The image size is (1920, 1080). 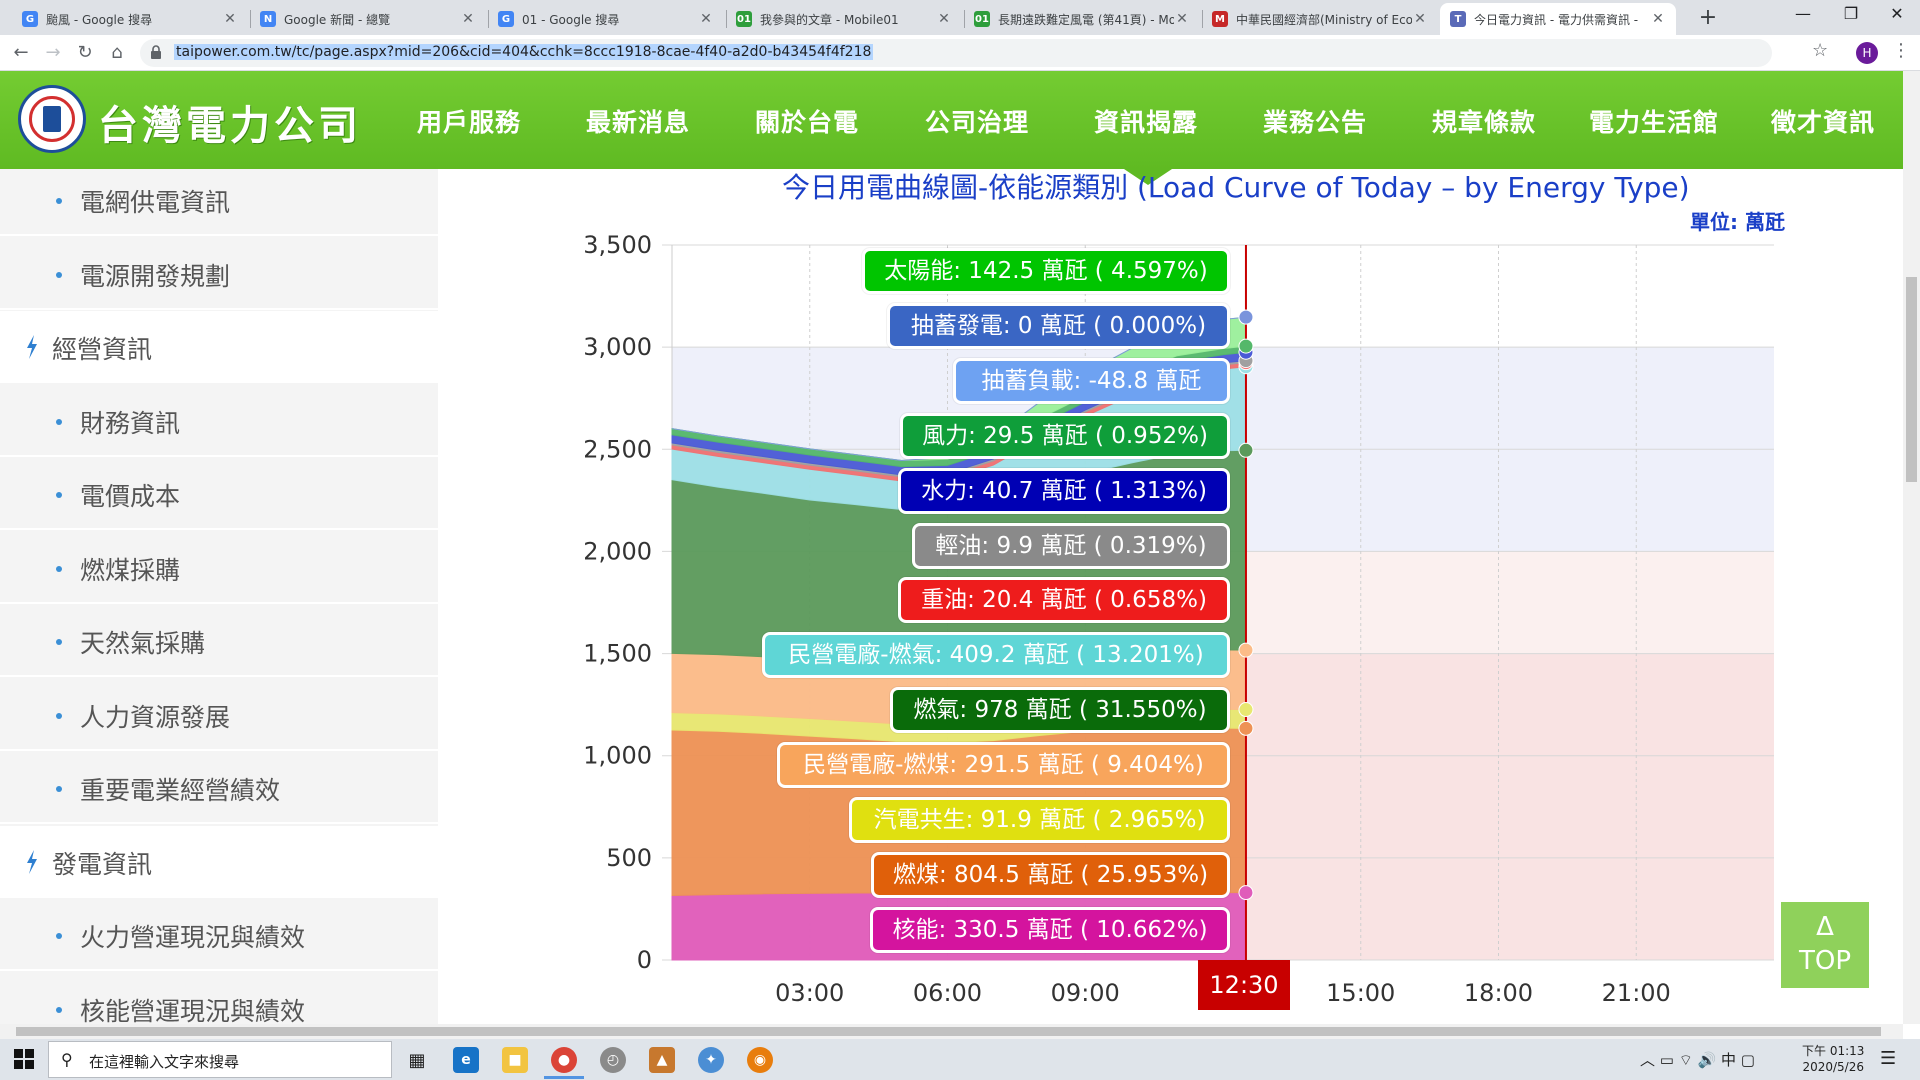 I want to click on browser-tab: T 今日電力資訊 - 電力供需資訊 - ✕, so click(x=1558, y=19).